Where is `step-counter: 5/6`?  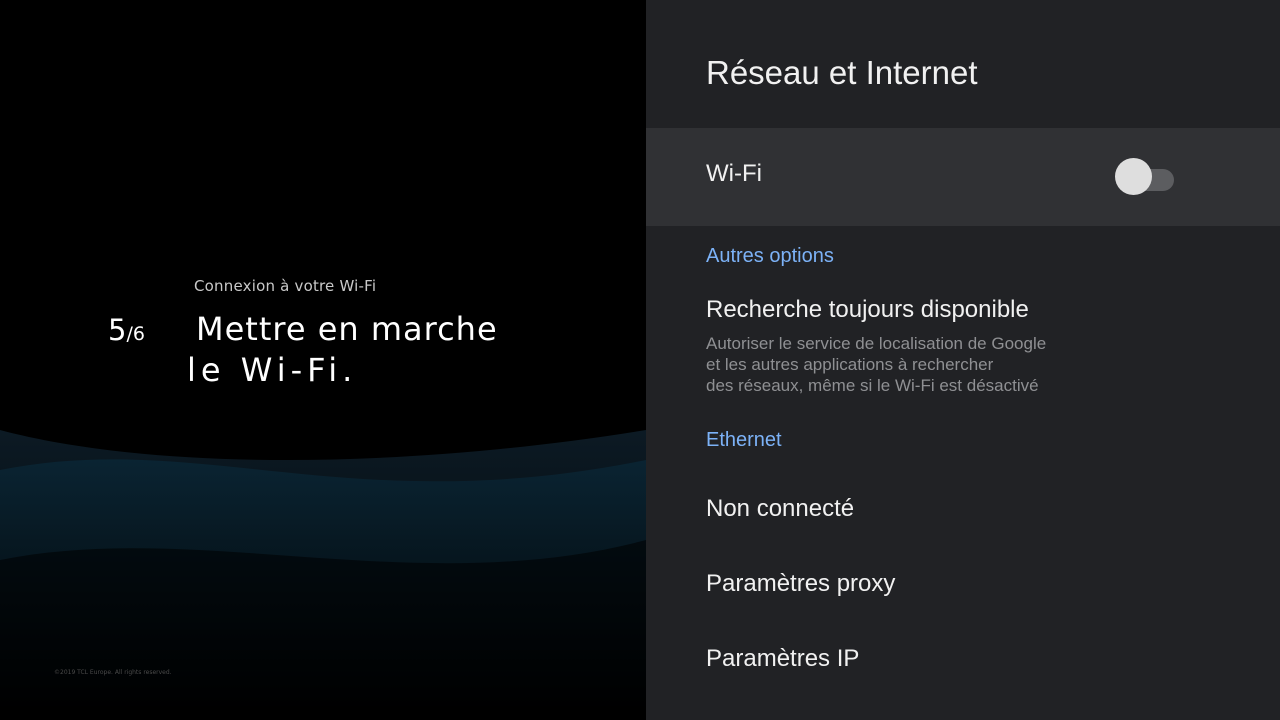 step-counter: 5/6 is located at coordinates (126, 330).